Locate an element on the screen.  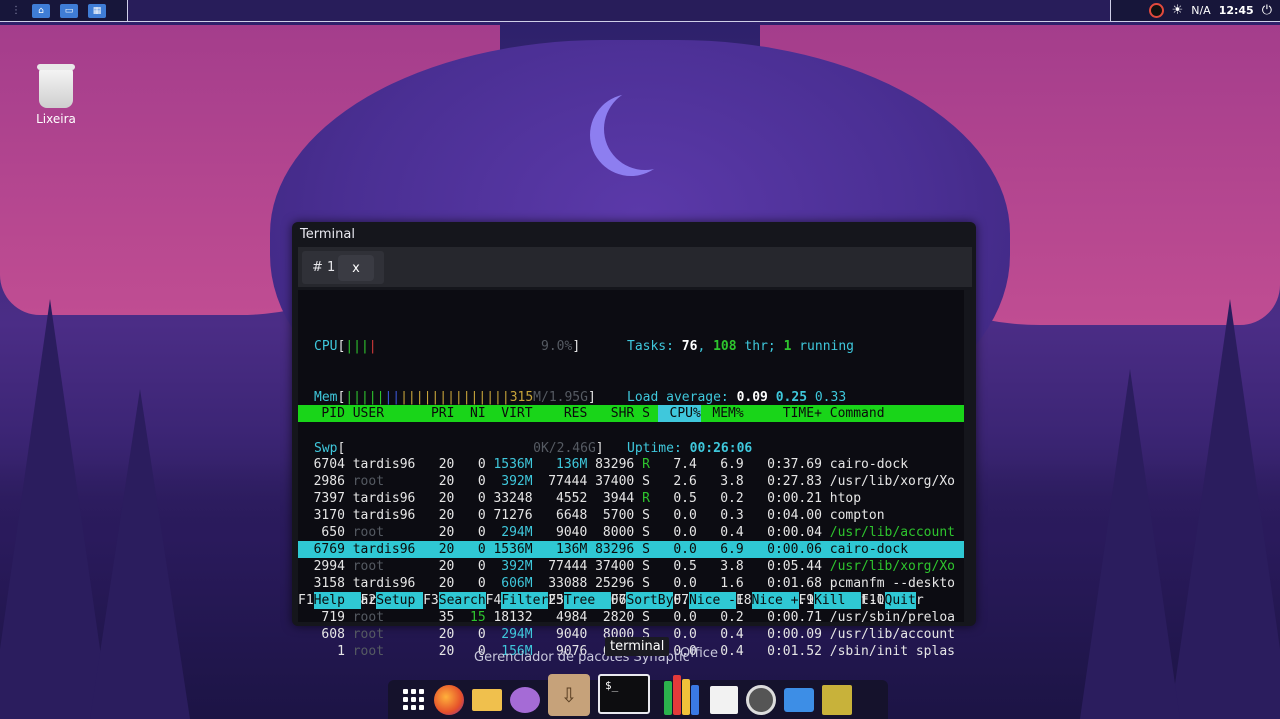
fkey-label-f8: Nice + is located at coordinates (775, 600).